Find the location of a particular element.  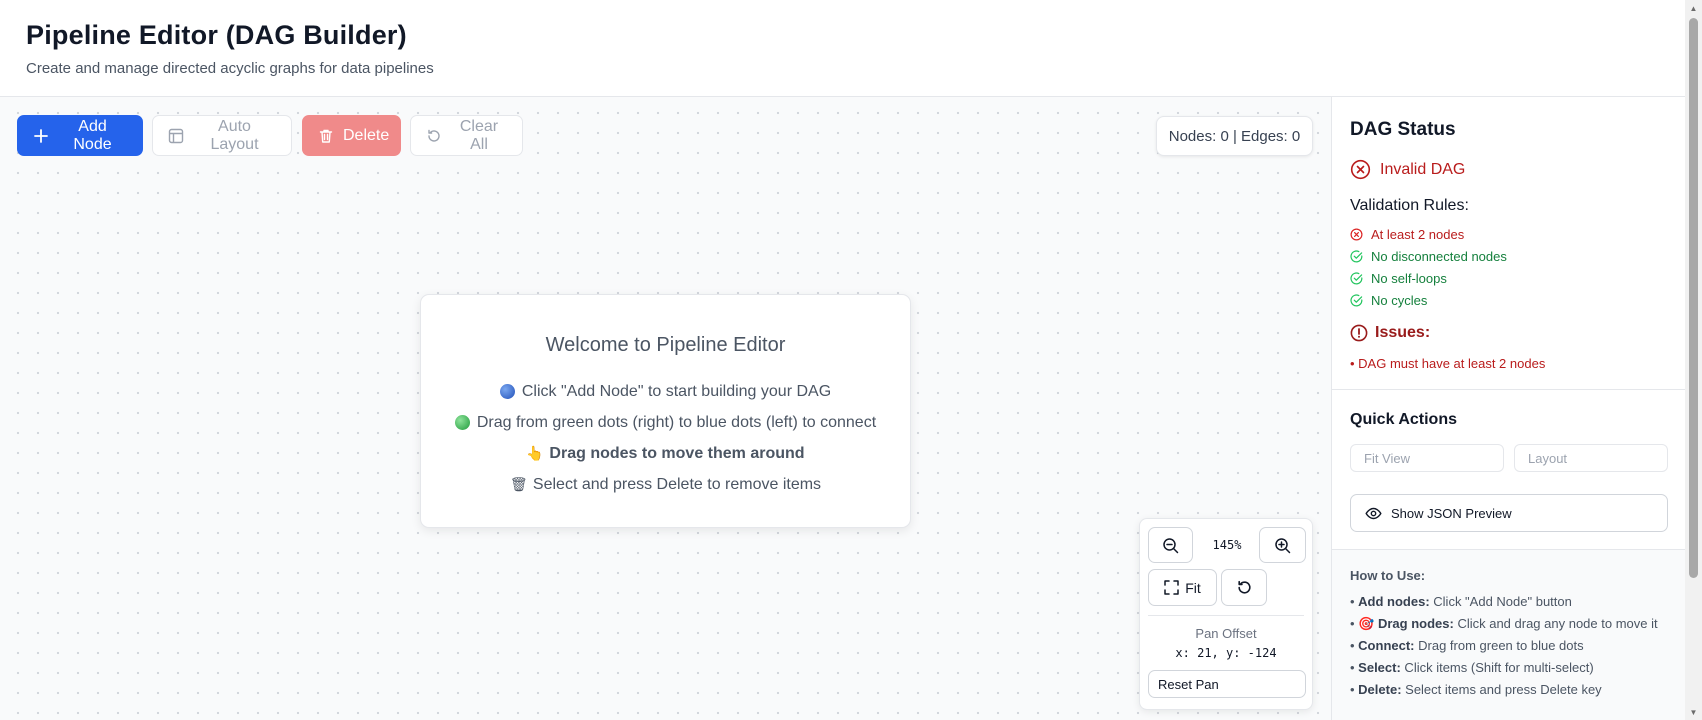

blue-dot-icon is located at coordinates (507, 391).